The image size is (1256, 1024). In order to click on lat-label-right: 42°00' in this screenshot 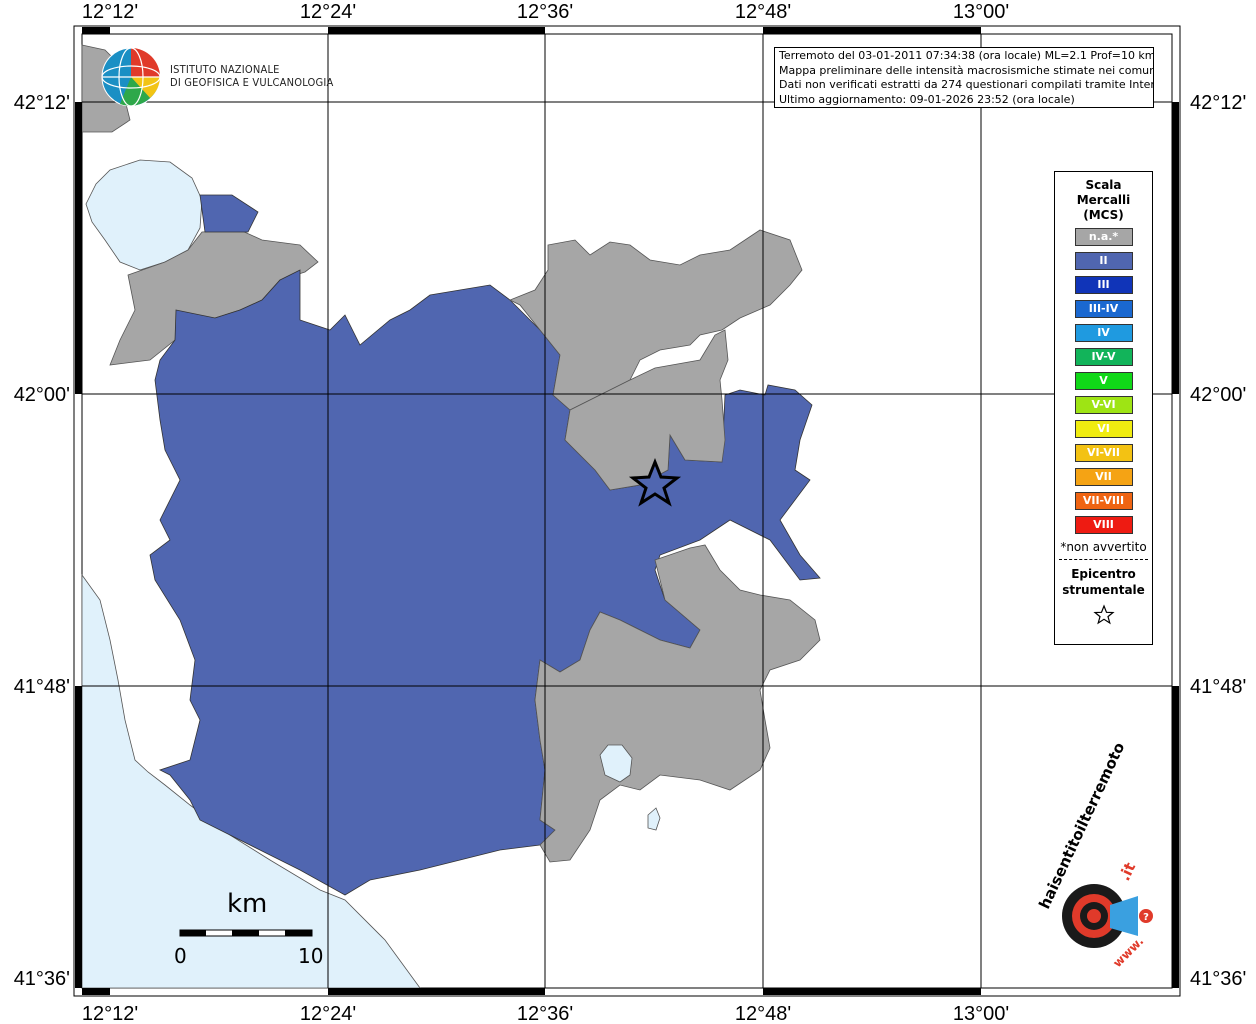, I will do `click(1218, 395)`.